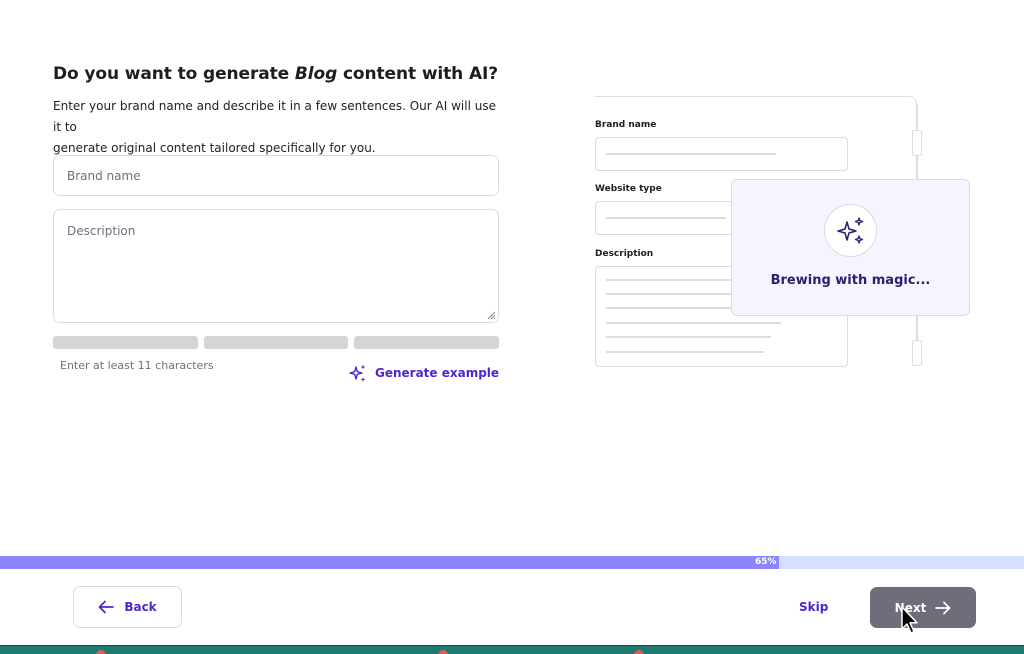 The image size is (1024, 654). I want to click on mouse-cursor-icon, so click(909, 620).